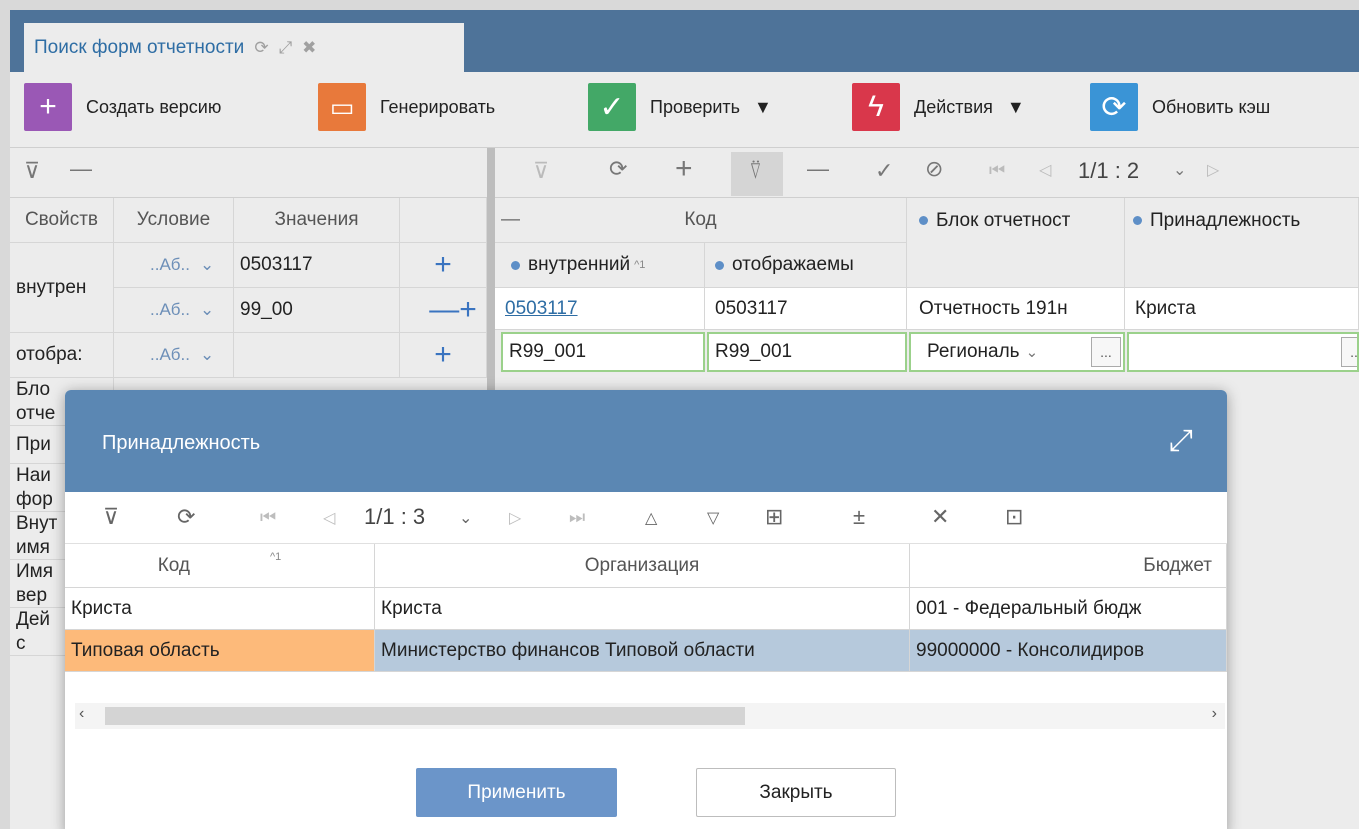 This screenshot has height=829, width=1359. What do you see at coordinates (1014, 517) in the screenshot?
I see `collapse-icon: ⊡` at bounding box center [1014, 517].